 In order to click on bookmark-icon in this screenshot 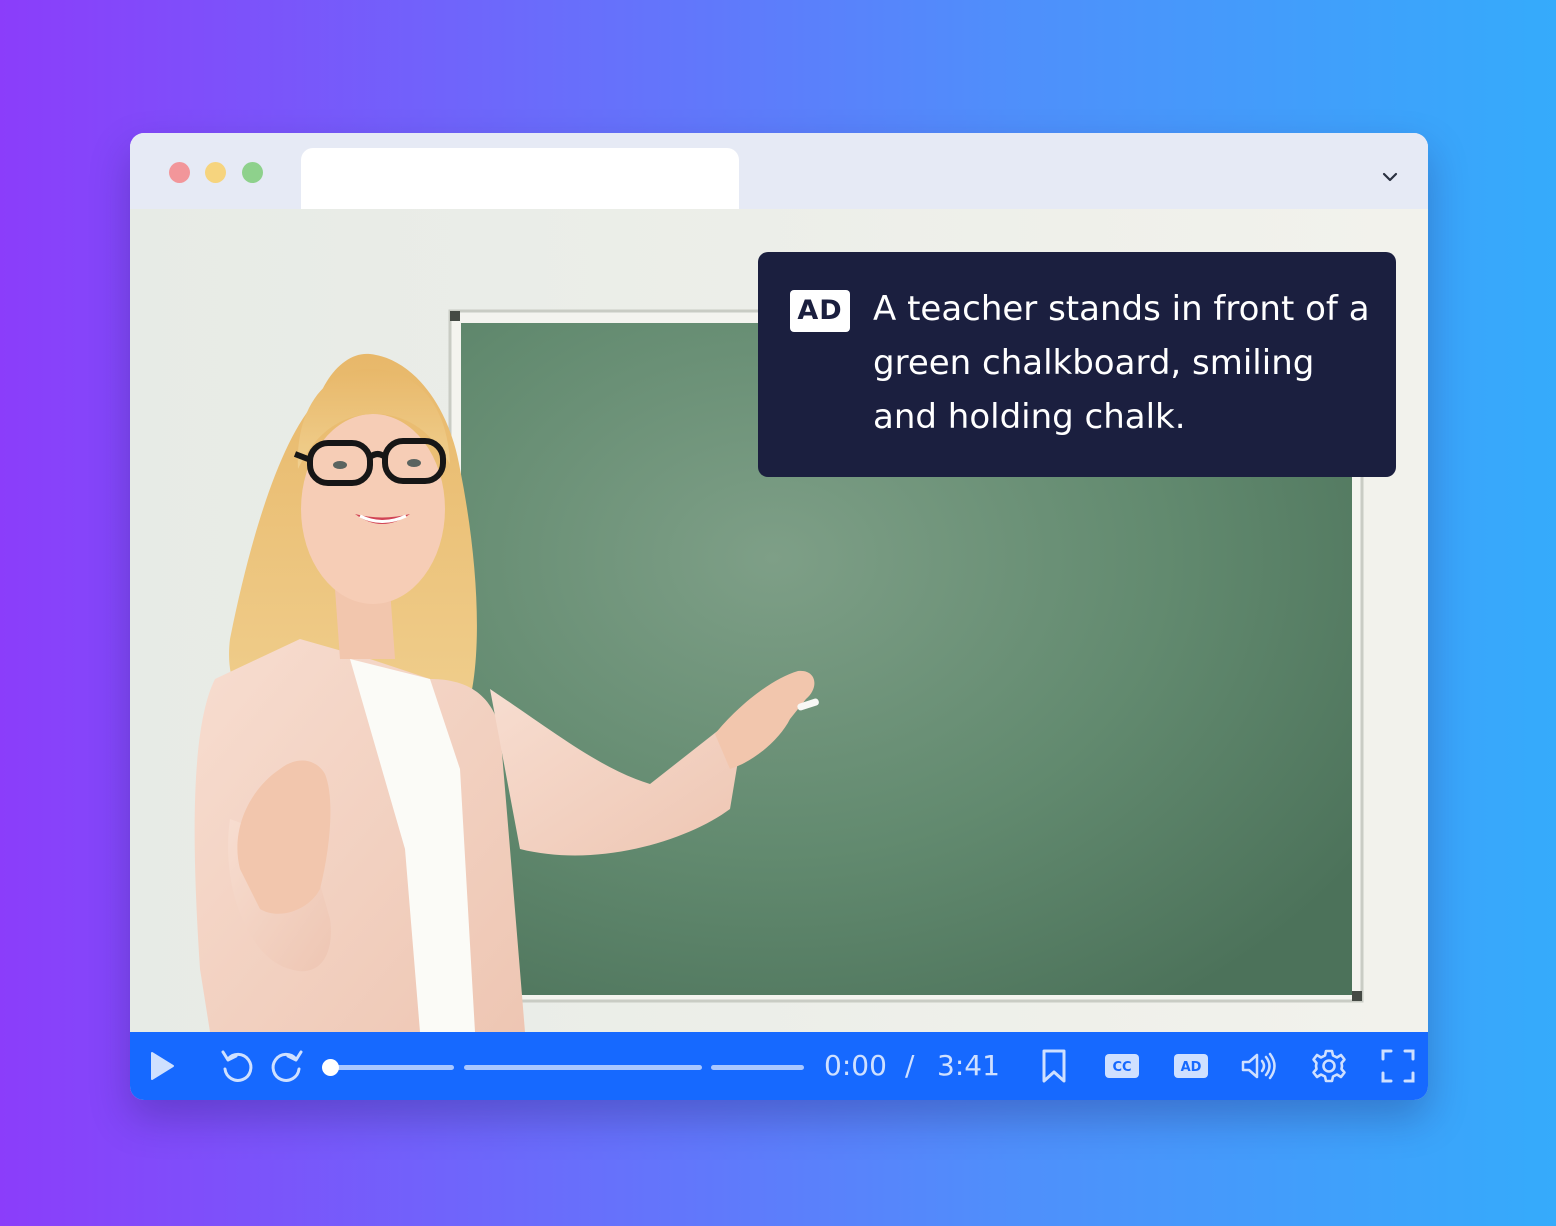, I will do `click(1054, 1066)`.